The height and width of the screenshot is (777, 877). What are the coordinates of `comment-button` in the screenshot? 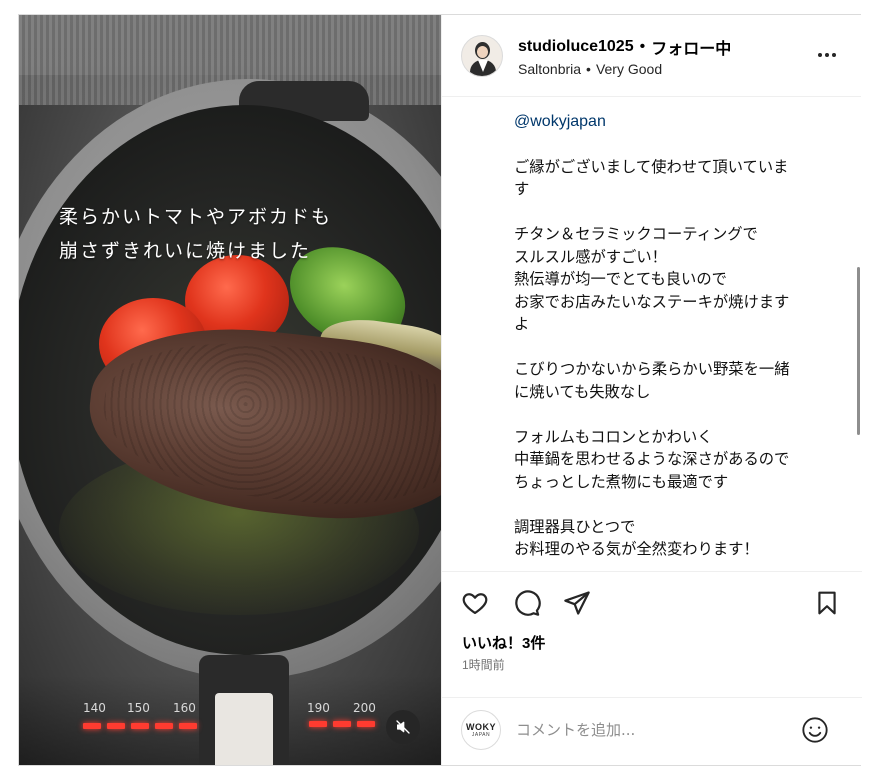 It's located at (527, 603).